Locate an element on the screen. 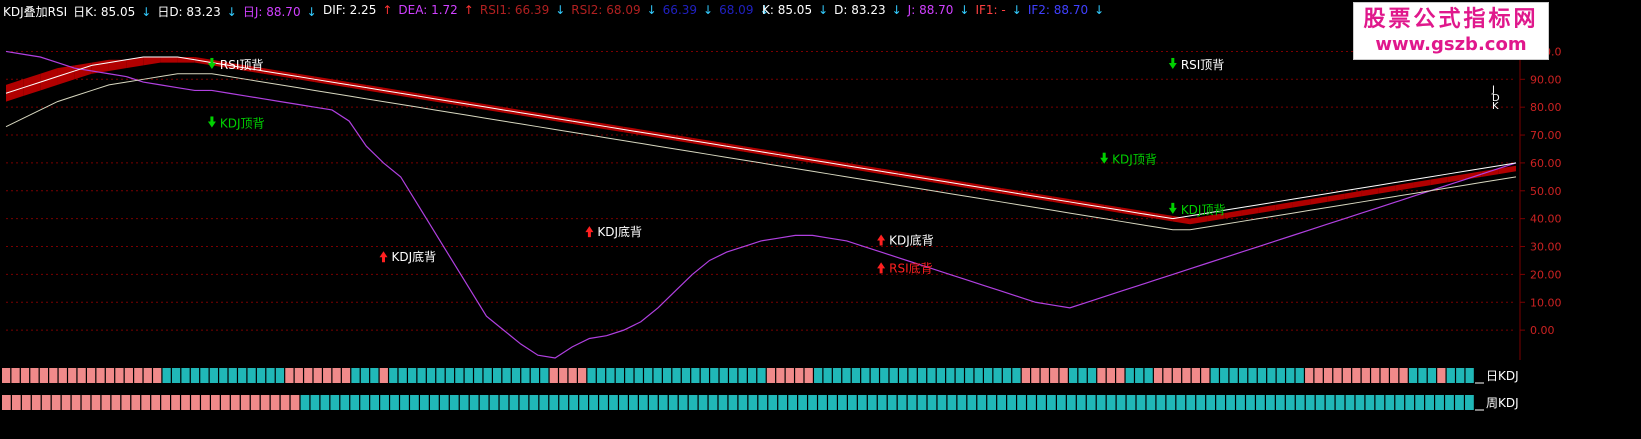 This screenshot has width=1641, height=439. arrow-up-icon is located at coordinates (383, 259).